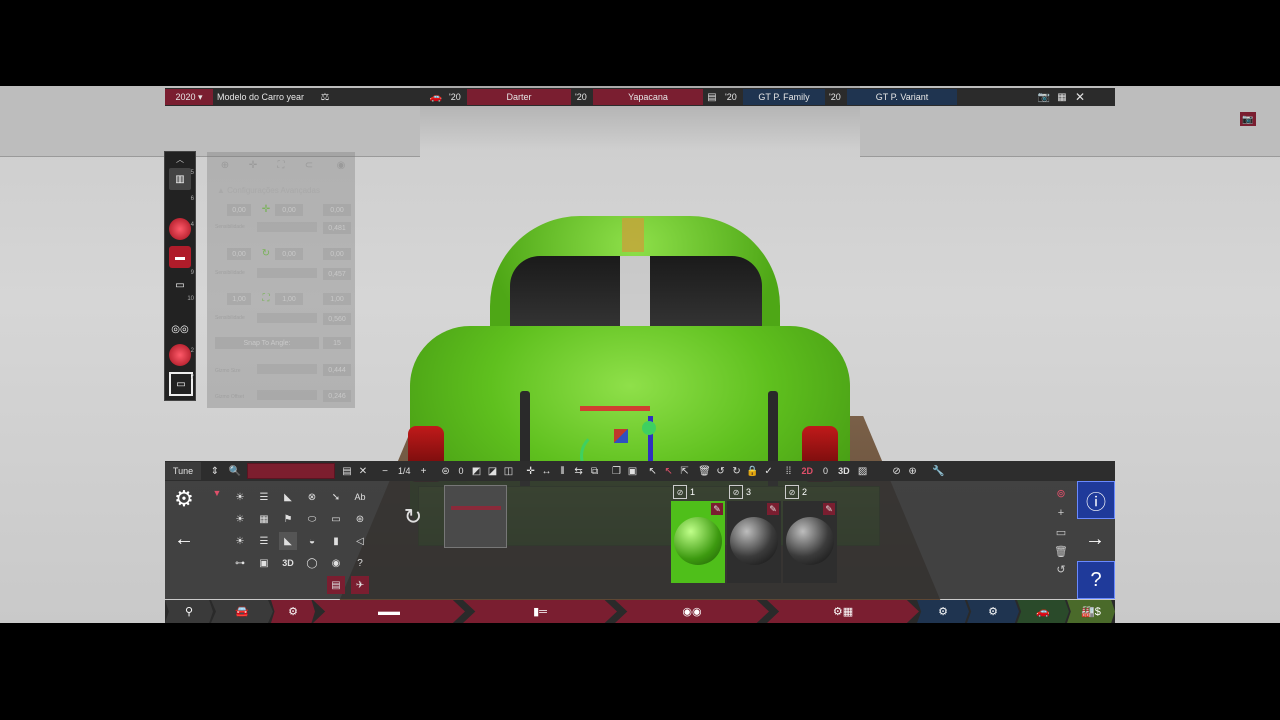  What do you see at coordinates (287, 227) in the screenshot?
I see `position-sensitivity-slider` at bounding box center [287, 227].